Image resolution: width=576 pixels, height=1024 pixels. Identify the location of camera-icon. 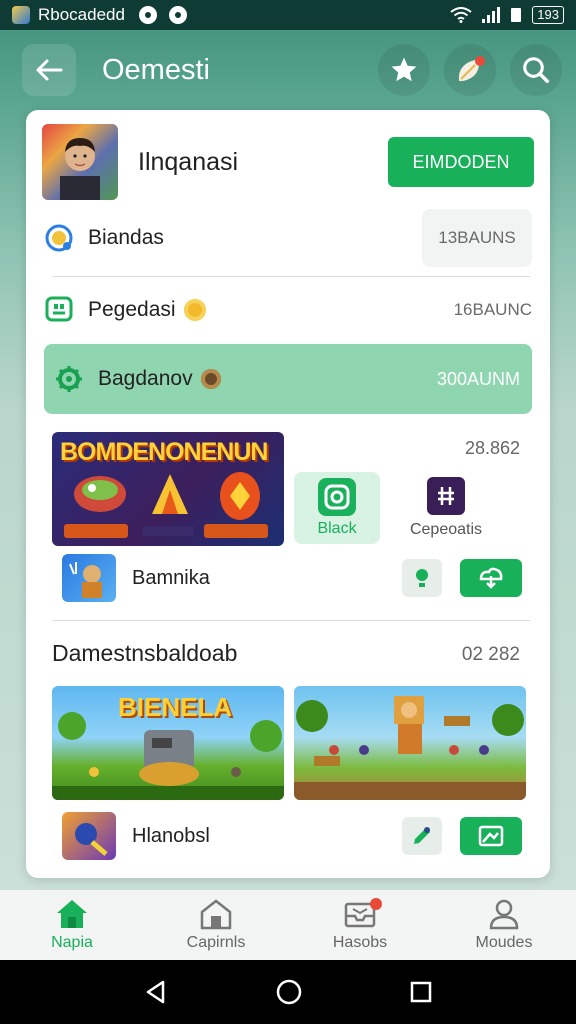
(337, 497).